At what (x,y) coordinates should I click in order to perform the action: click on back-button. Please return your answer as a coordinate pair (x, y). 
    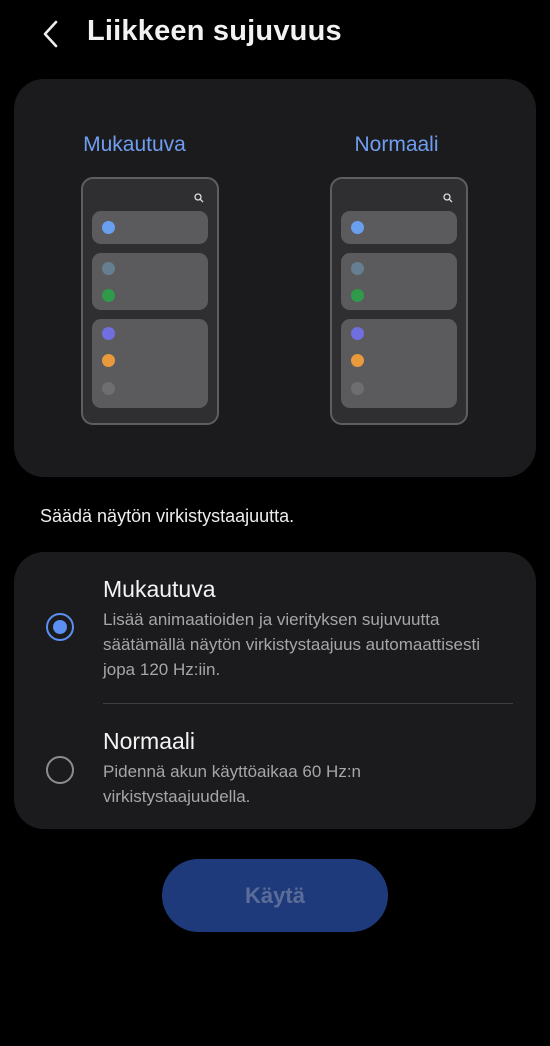
    Looking at the image, I should click on (51, 34).